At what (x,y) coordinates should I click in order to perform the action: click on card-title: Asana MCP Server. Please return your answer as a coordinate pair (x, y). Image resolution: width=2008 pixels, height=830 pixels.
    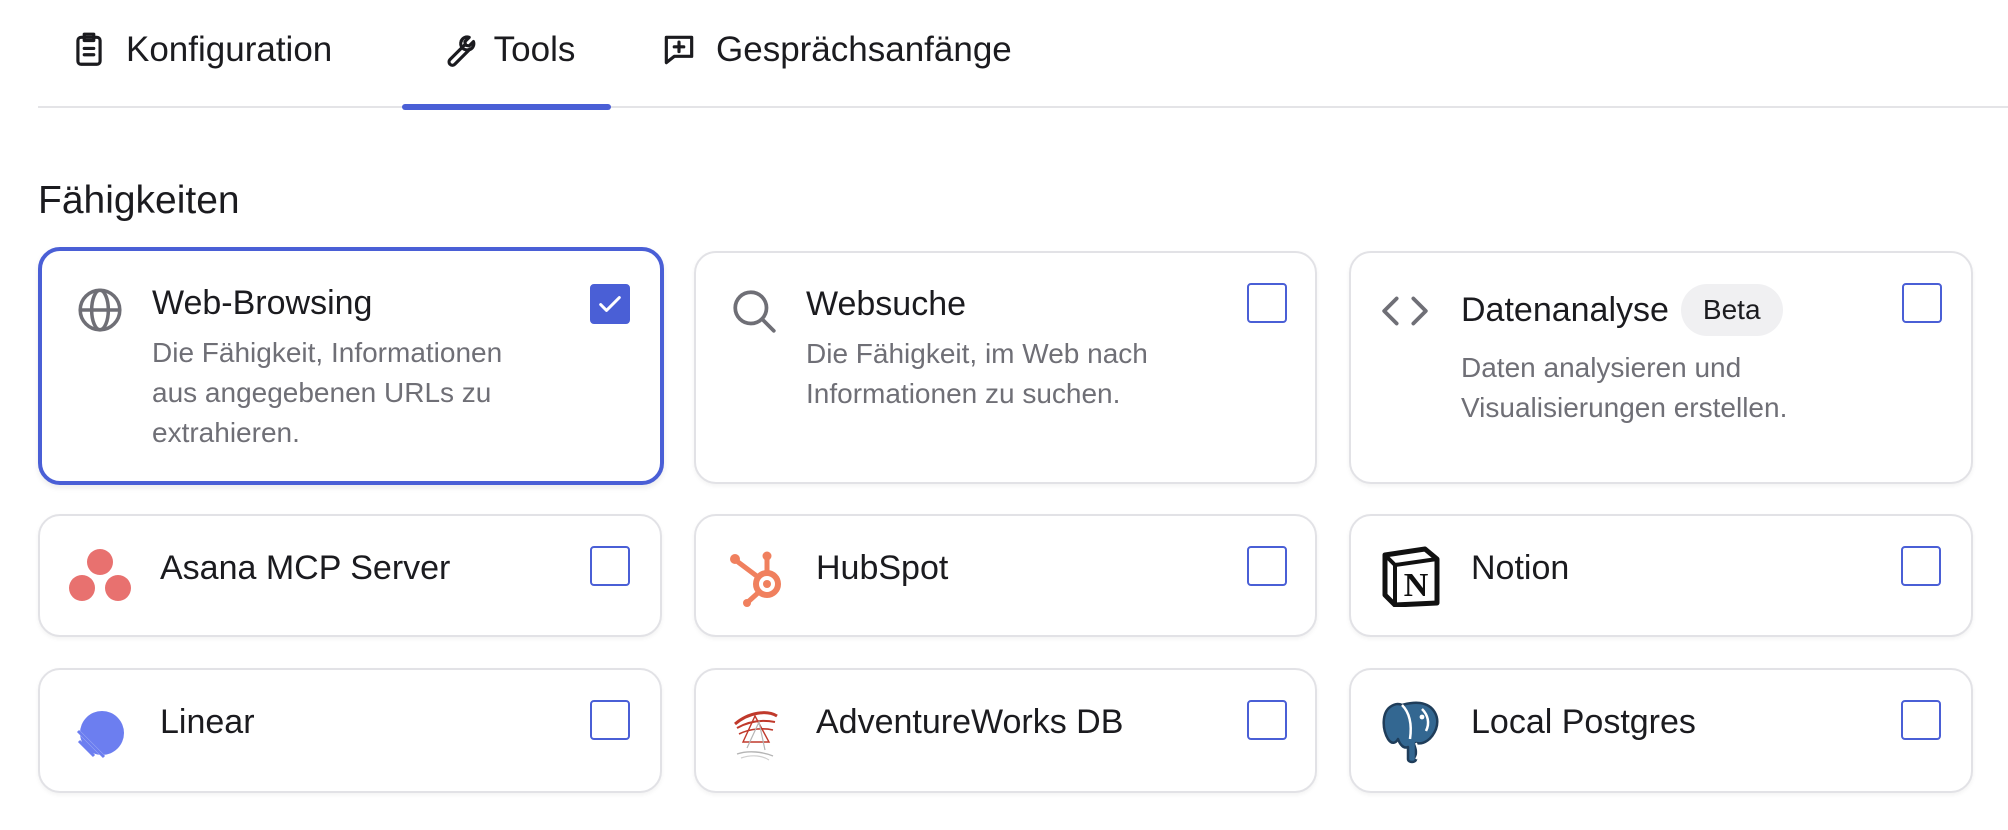
    Looking at the image, I should click on (305, 568).